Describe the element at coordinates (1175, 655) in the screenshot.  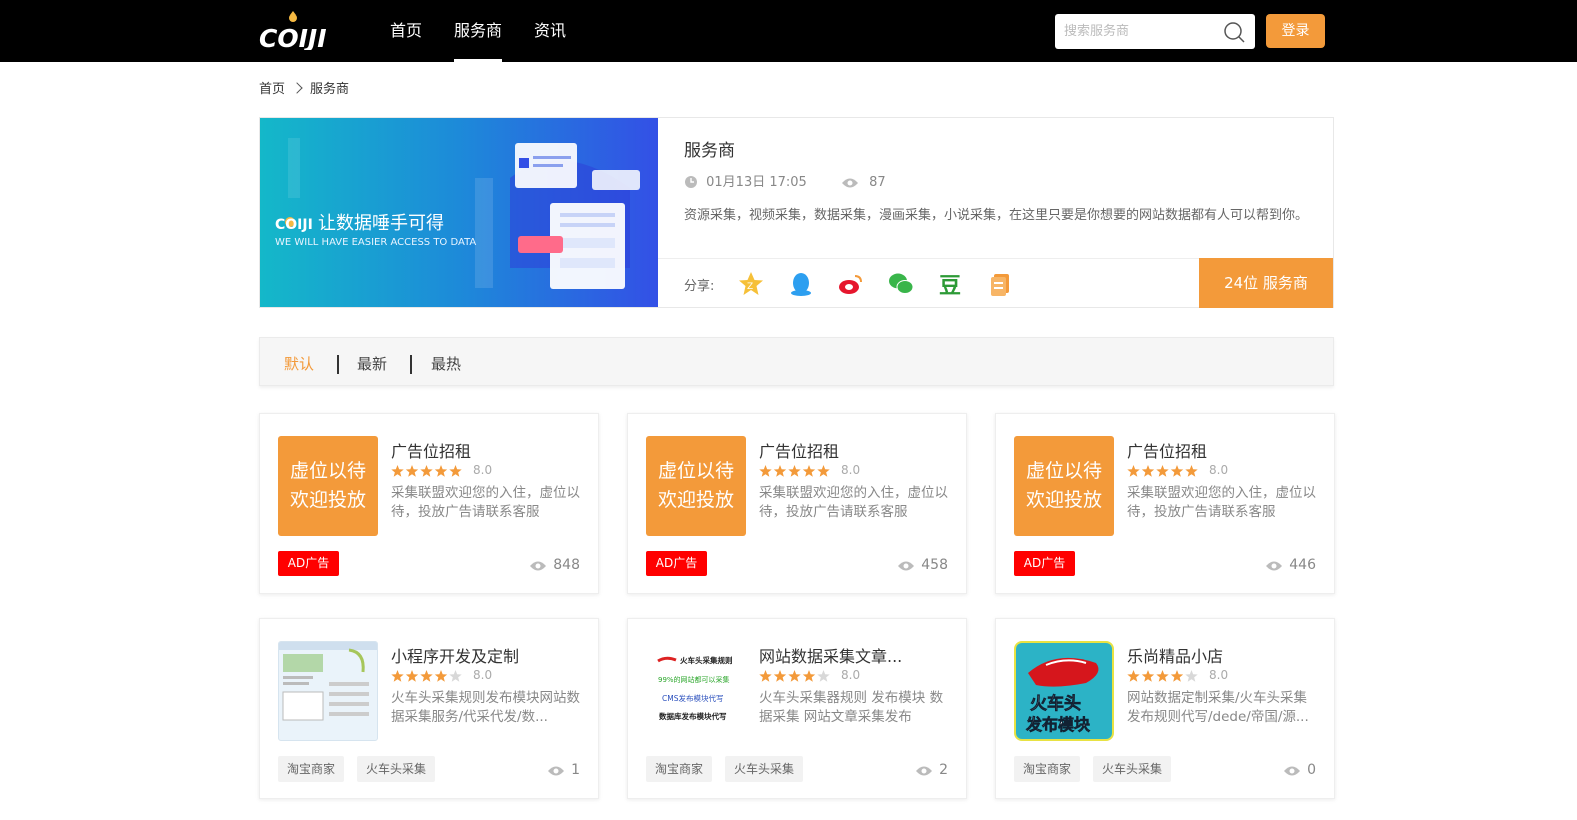
I see `card-title: 乐尚精品小店` at that location.